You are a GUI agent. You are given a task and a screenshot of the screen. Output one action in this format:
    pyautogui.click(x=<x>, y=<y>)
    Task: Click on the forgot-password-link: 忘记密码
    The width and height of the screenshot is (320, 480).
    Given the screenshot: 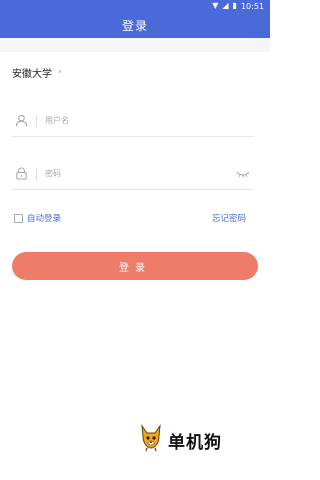 What is the action you would take?
    pyautogui.click(x=229, y=218)
    